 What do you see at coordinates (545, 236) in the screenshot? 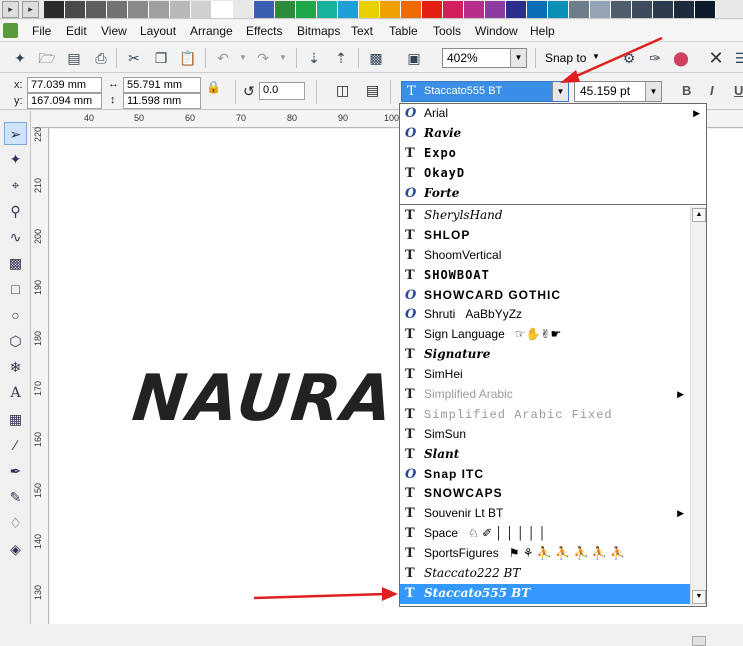
I see `font-list-item: T SHLOP` at bounding box center [545, 236].